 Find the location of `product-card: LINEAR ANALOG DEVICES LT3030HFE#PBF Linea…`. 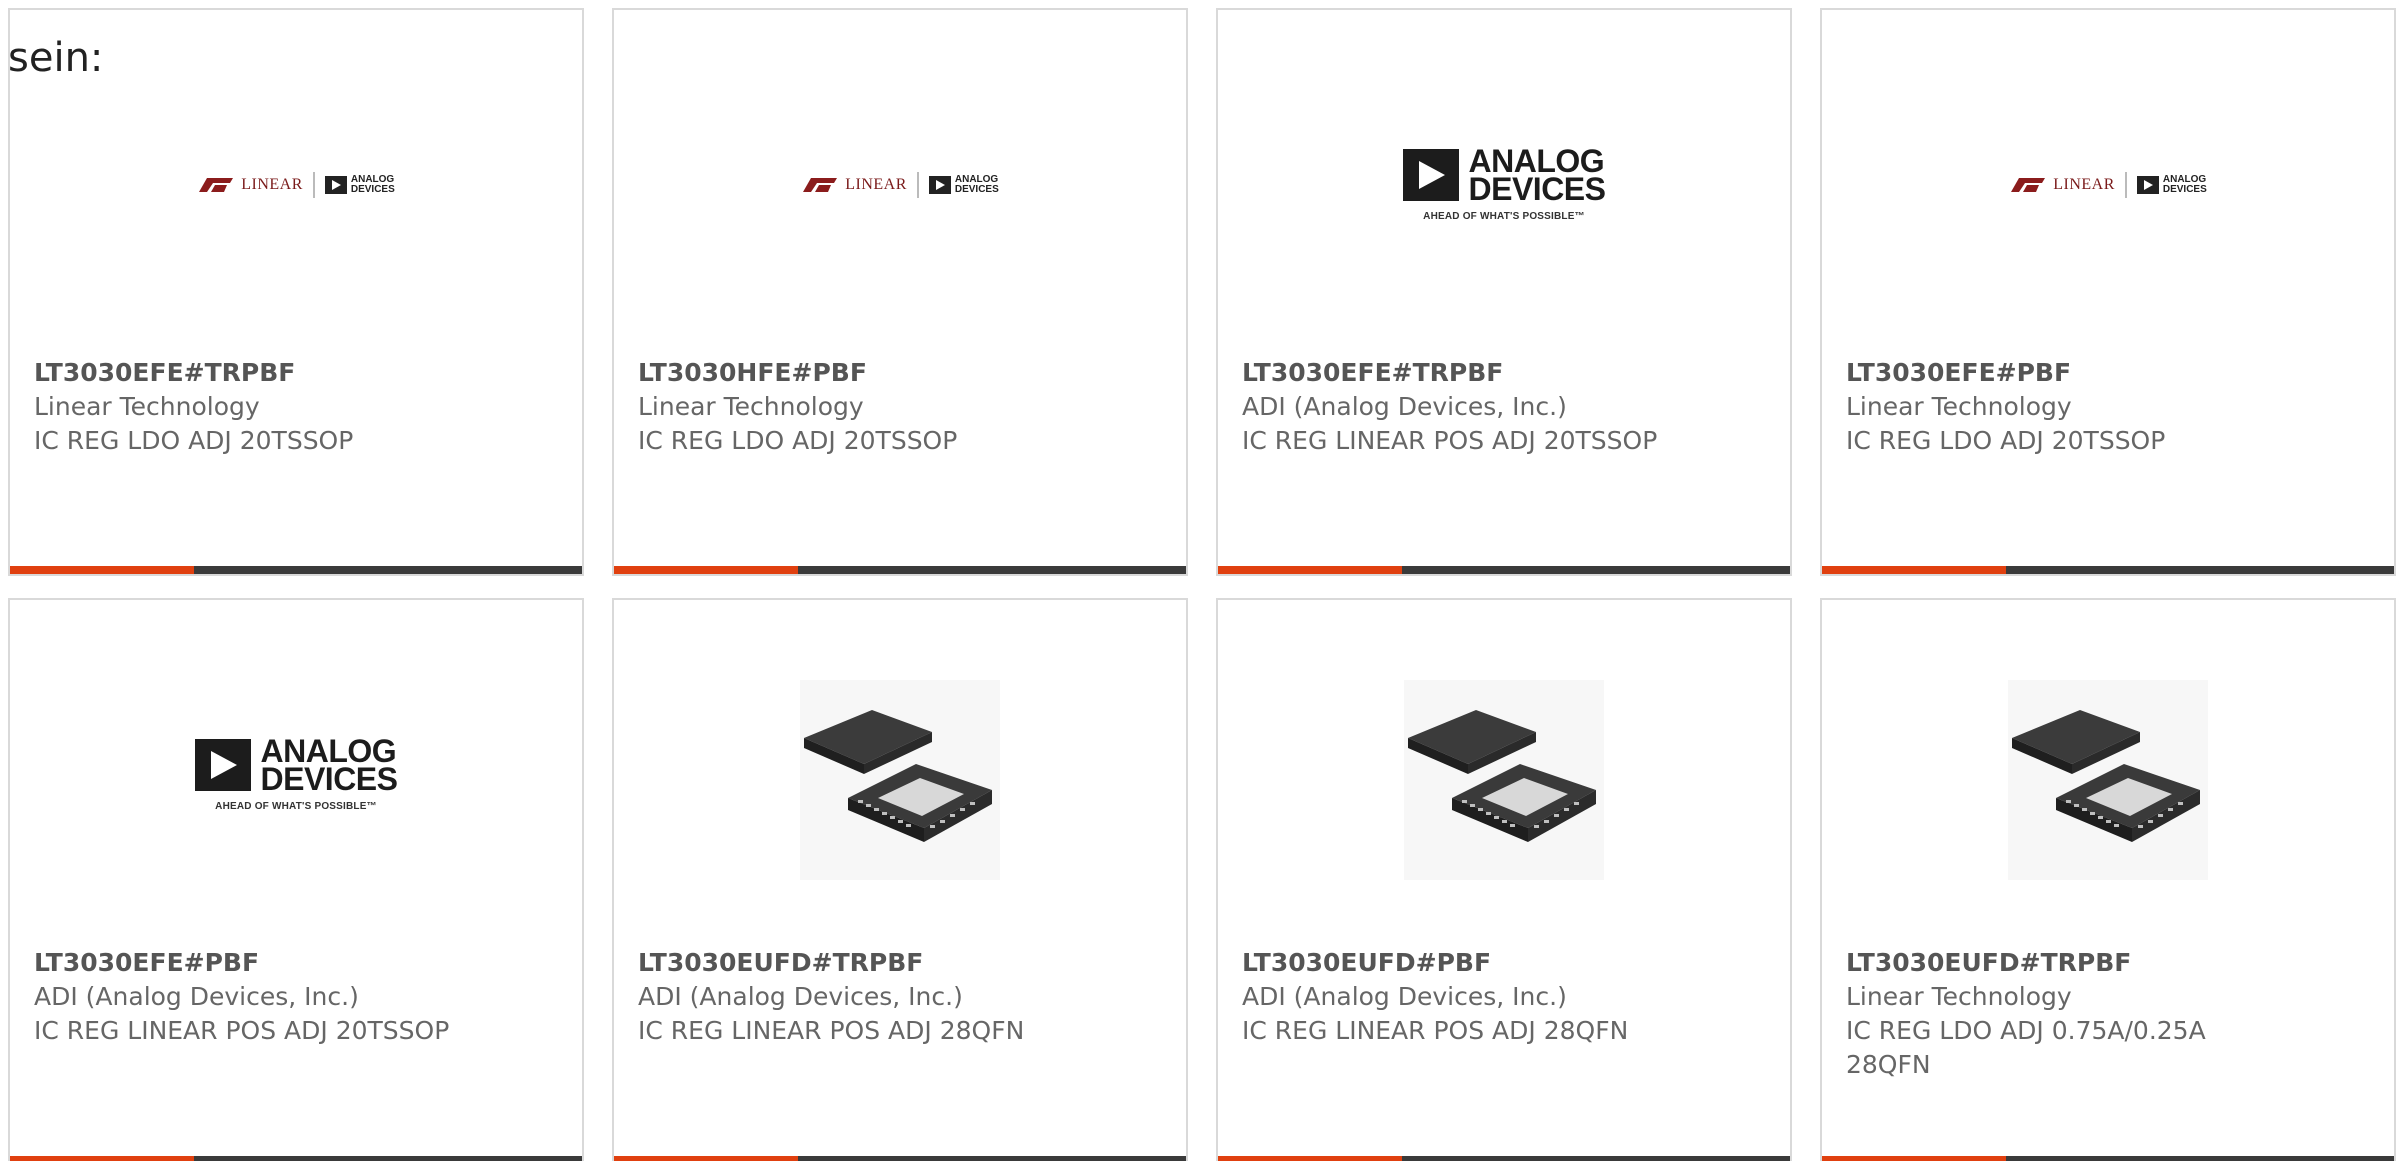

product-card: LINEAR ANALOG DEVICES LT3030HFE#PBF Linea… is located at coordinates (900, 292).